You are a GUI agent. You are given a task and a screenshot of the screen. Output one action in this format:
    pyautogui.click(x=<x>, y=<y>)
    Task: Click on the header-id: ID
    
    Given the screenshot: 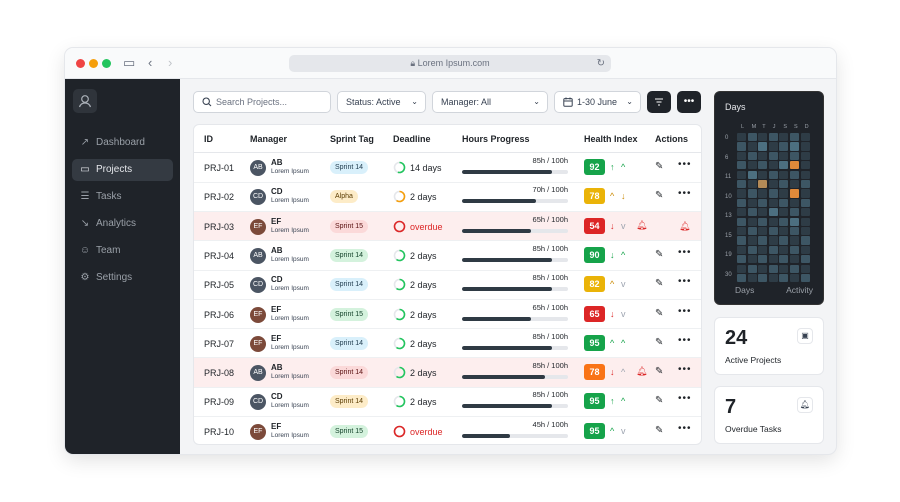 What is the action you would take?
    pyautogui.click(x=208, y=139)
    